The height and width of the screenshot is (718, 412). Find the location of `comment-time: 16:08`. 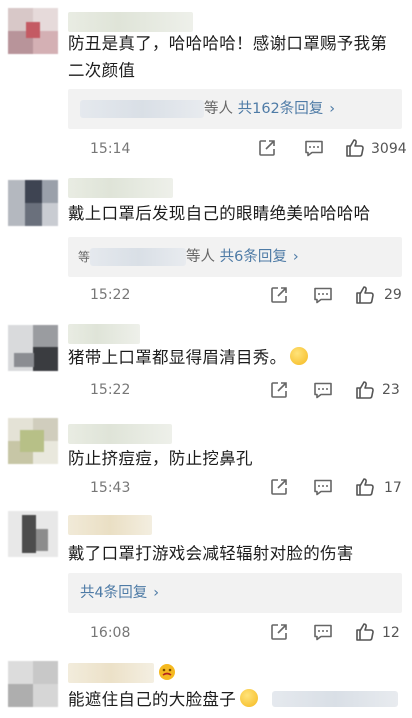

comment-time: 16:08 is located at coordinates (110, 633).